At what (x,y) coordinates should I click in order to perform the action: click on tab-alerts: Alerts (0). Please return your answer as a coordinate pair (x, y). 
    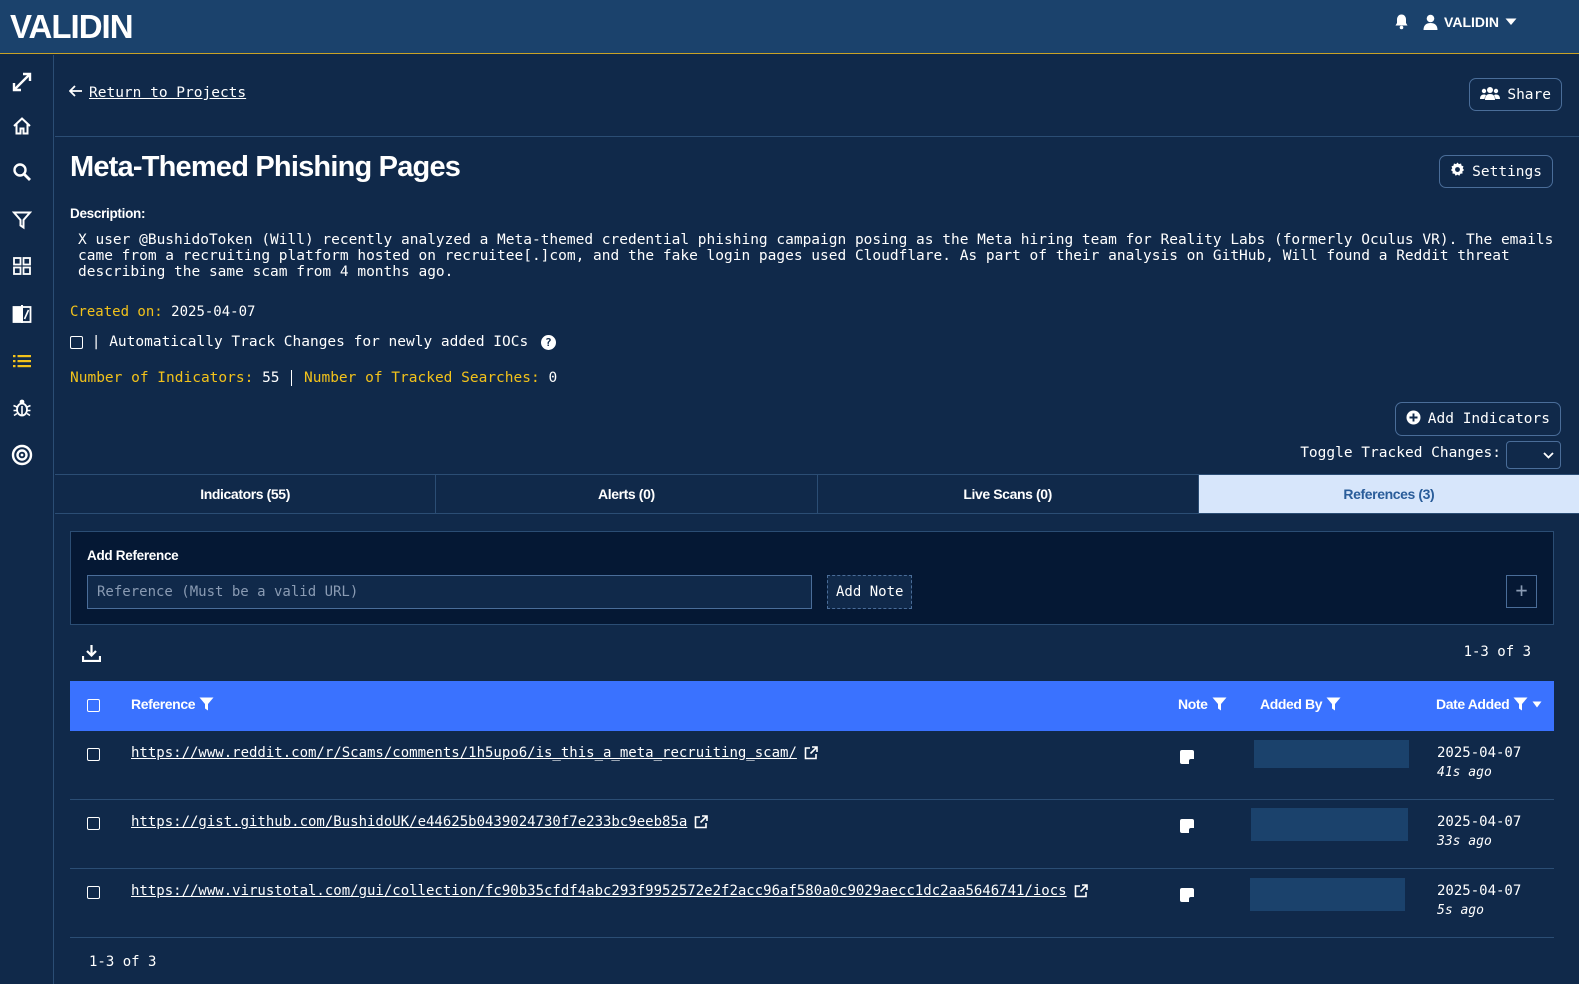
    Looking at the image, I should click on (627, 494).